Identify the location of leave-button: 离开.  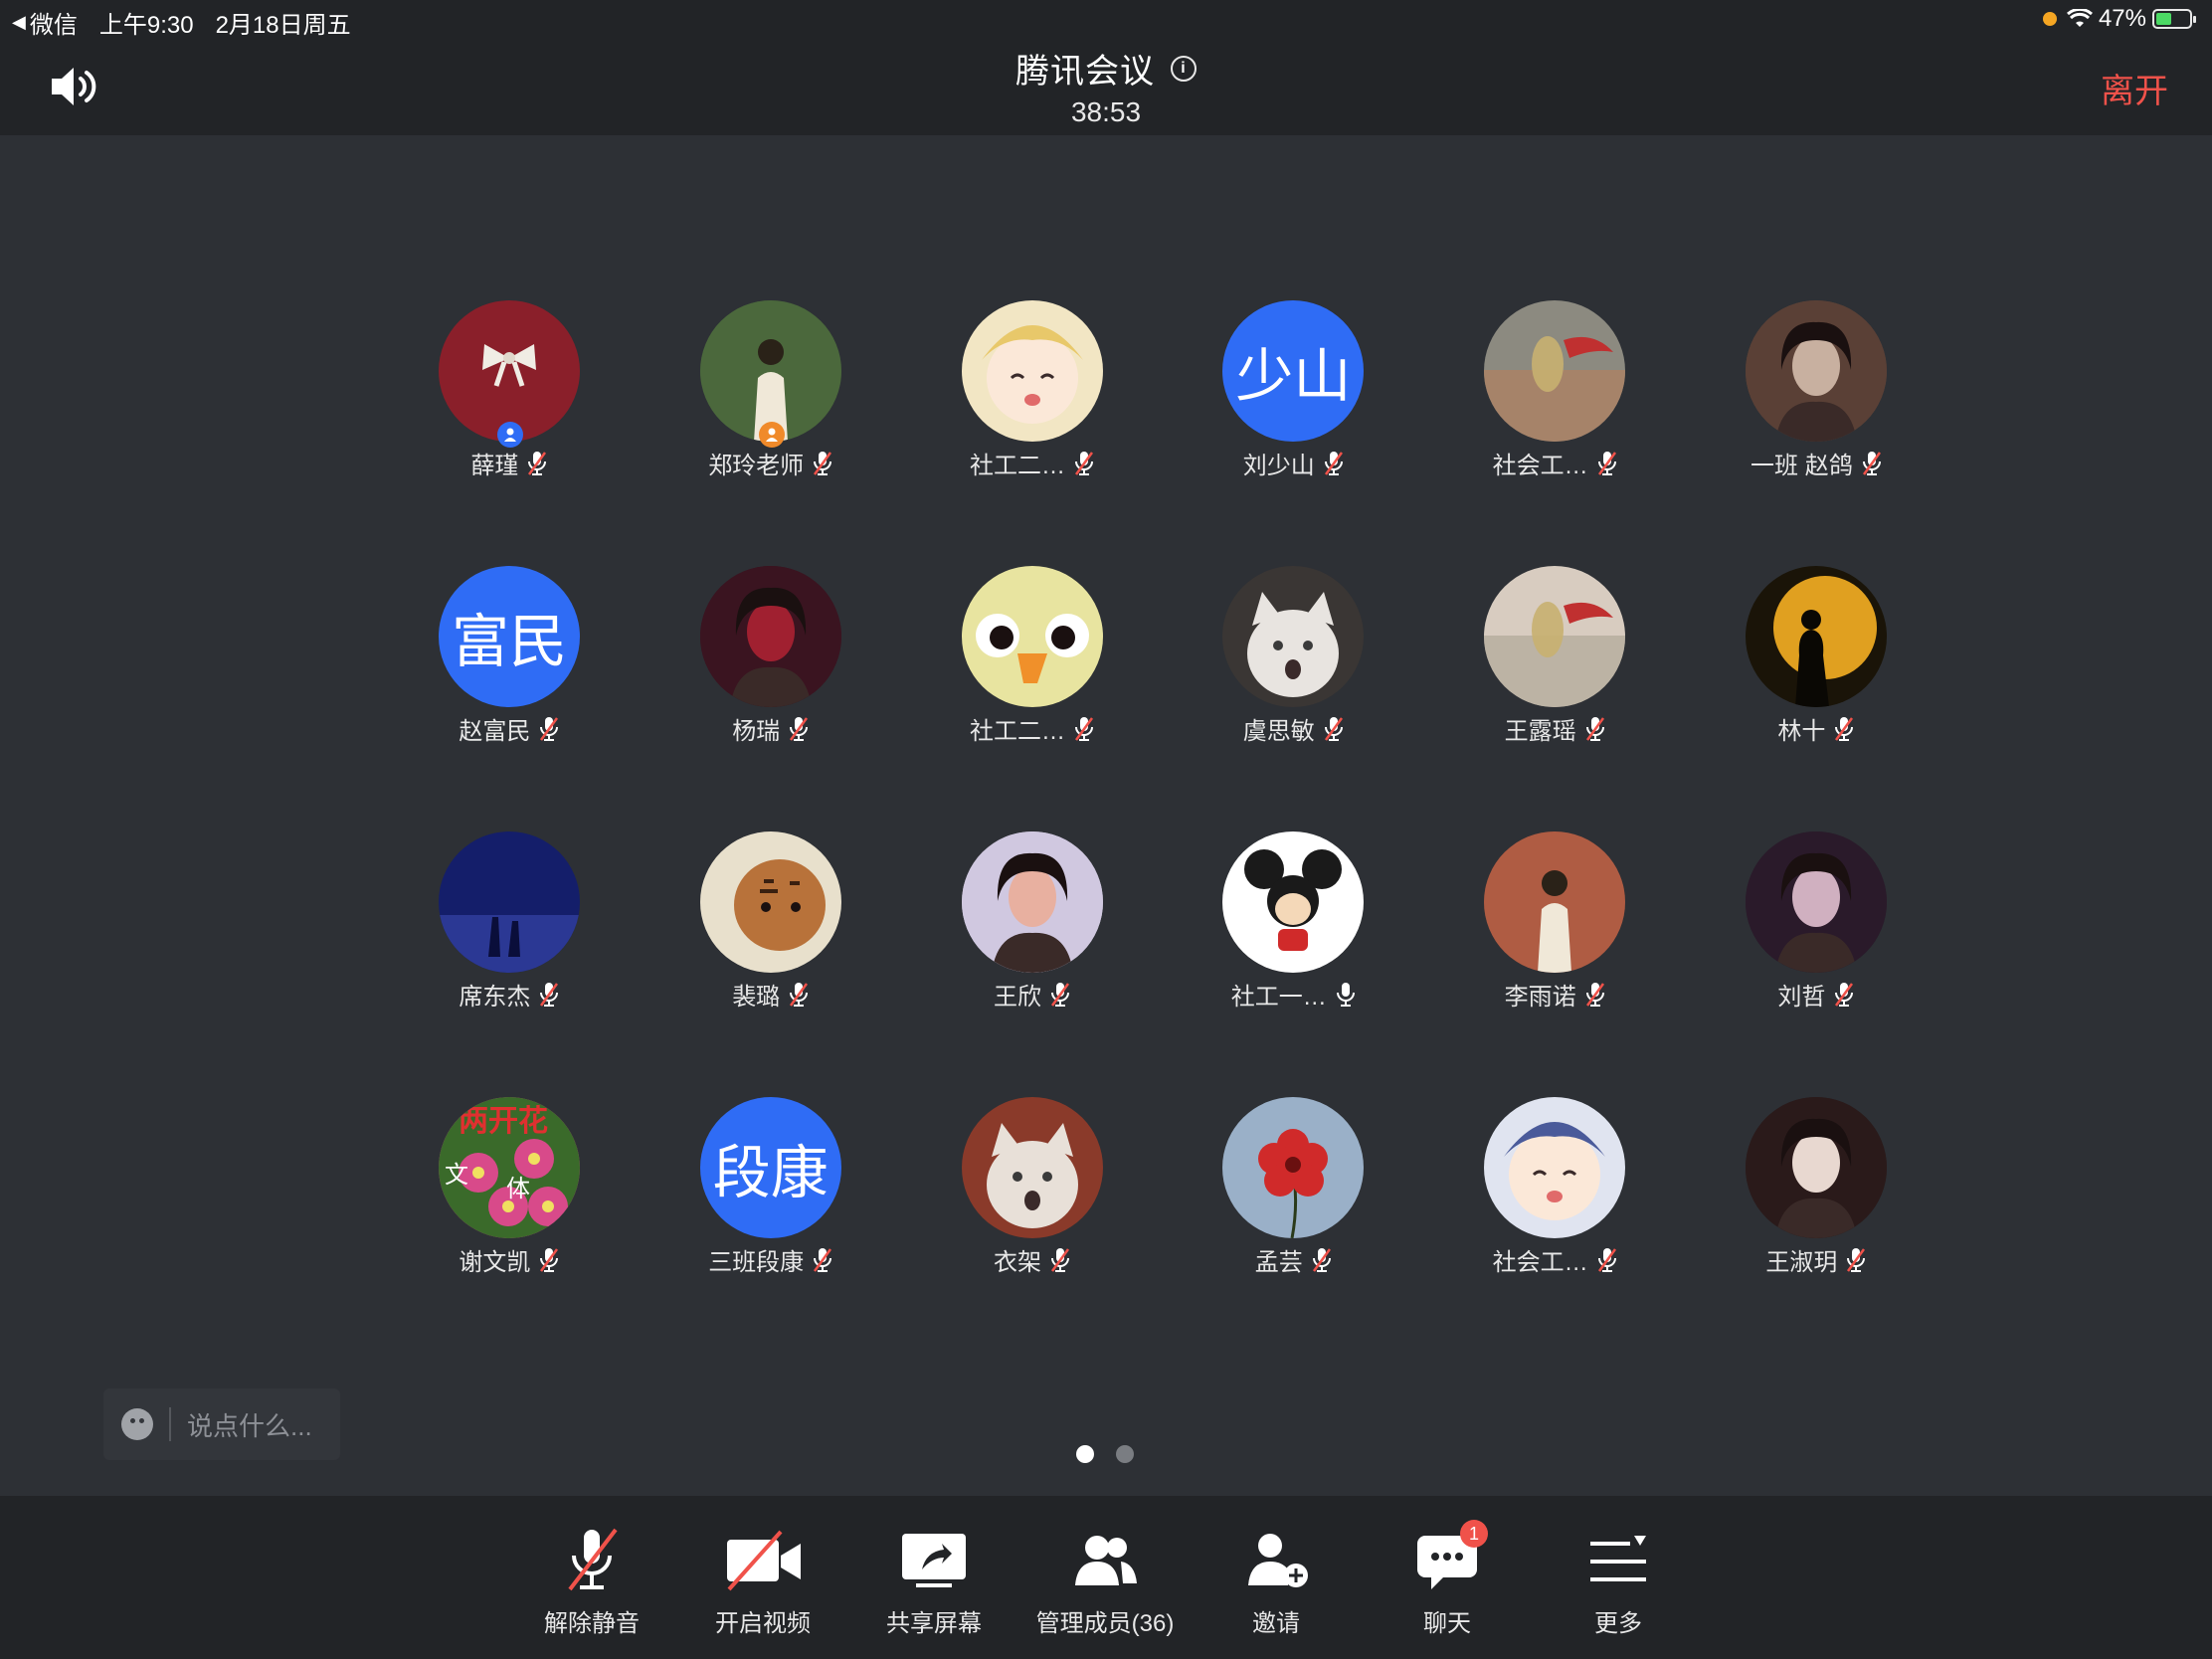
(2134, 88).